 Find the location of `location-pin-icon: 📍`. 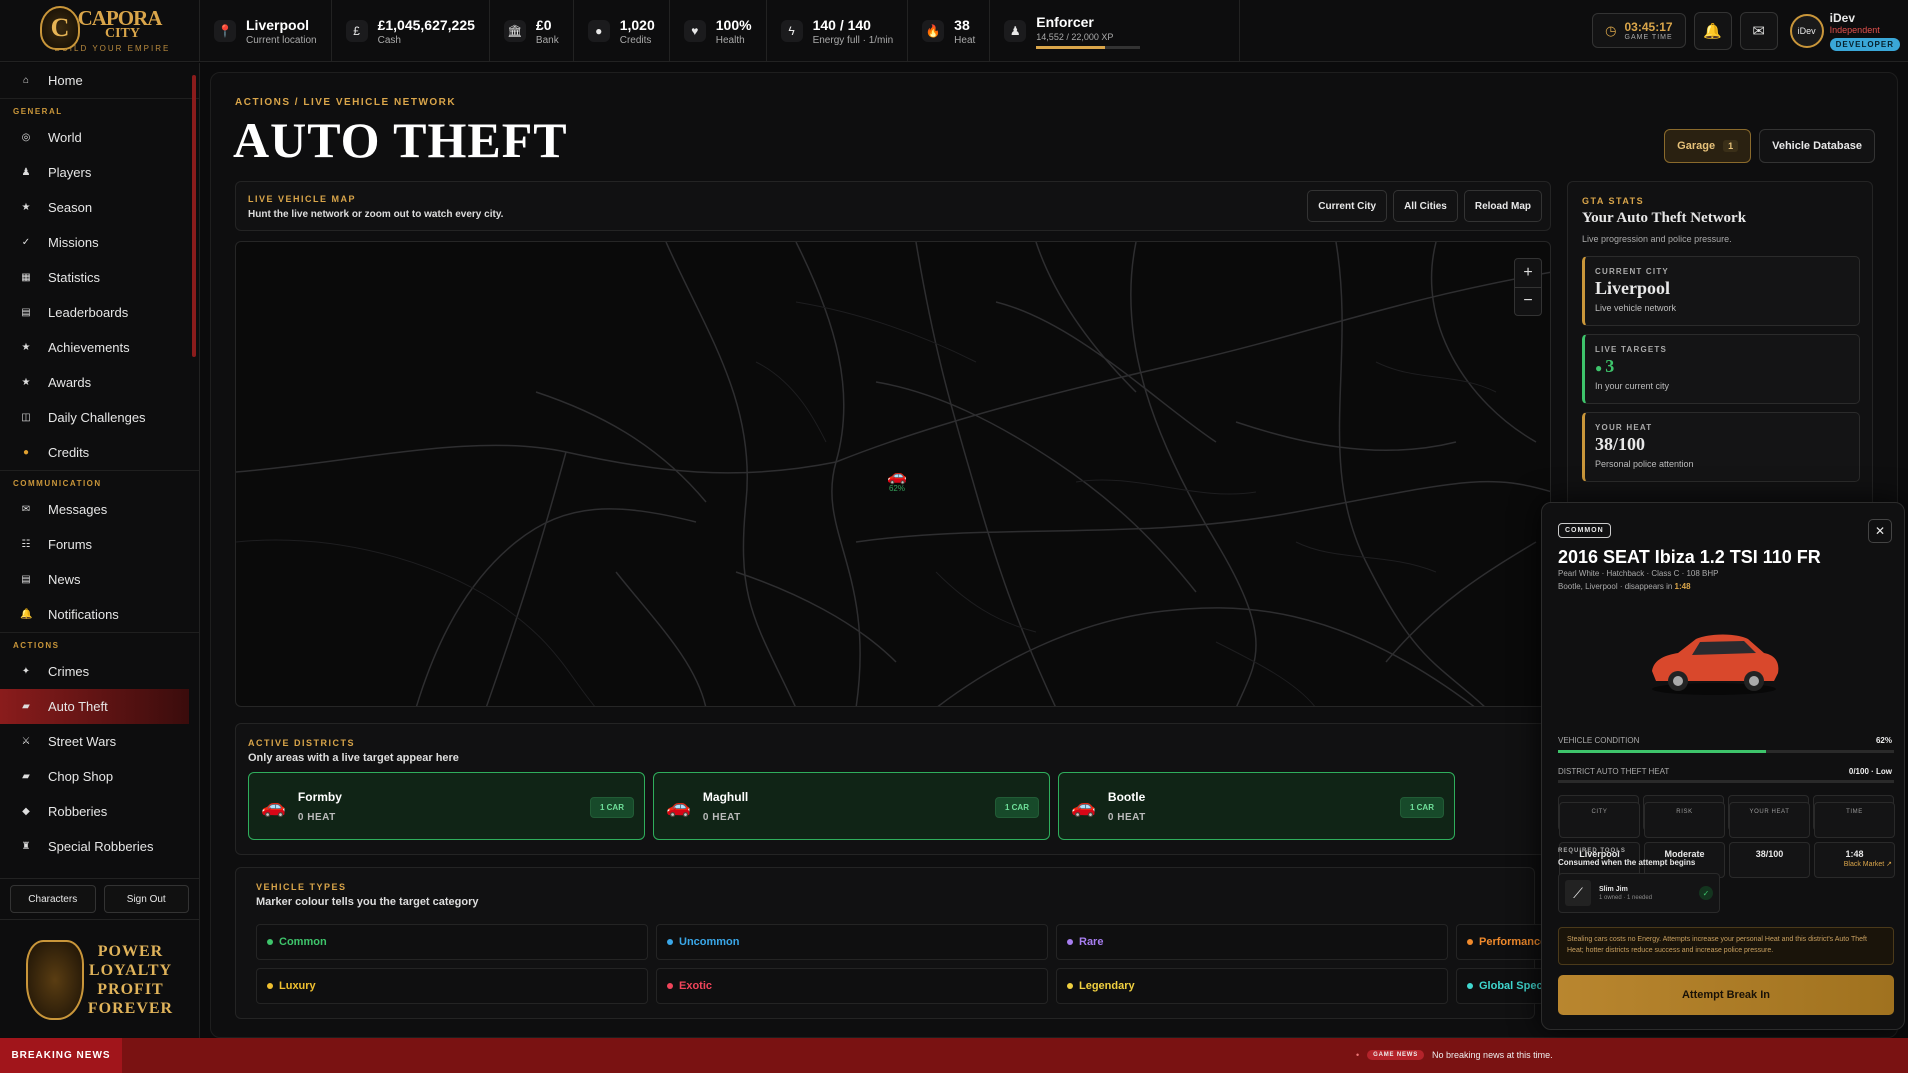

location-pin-icon: 📍 is located at coordinates (225, 31).